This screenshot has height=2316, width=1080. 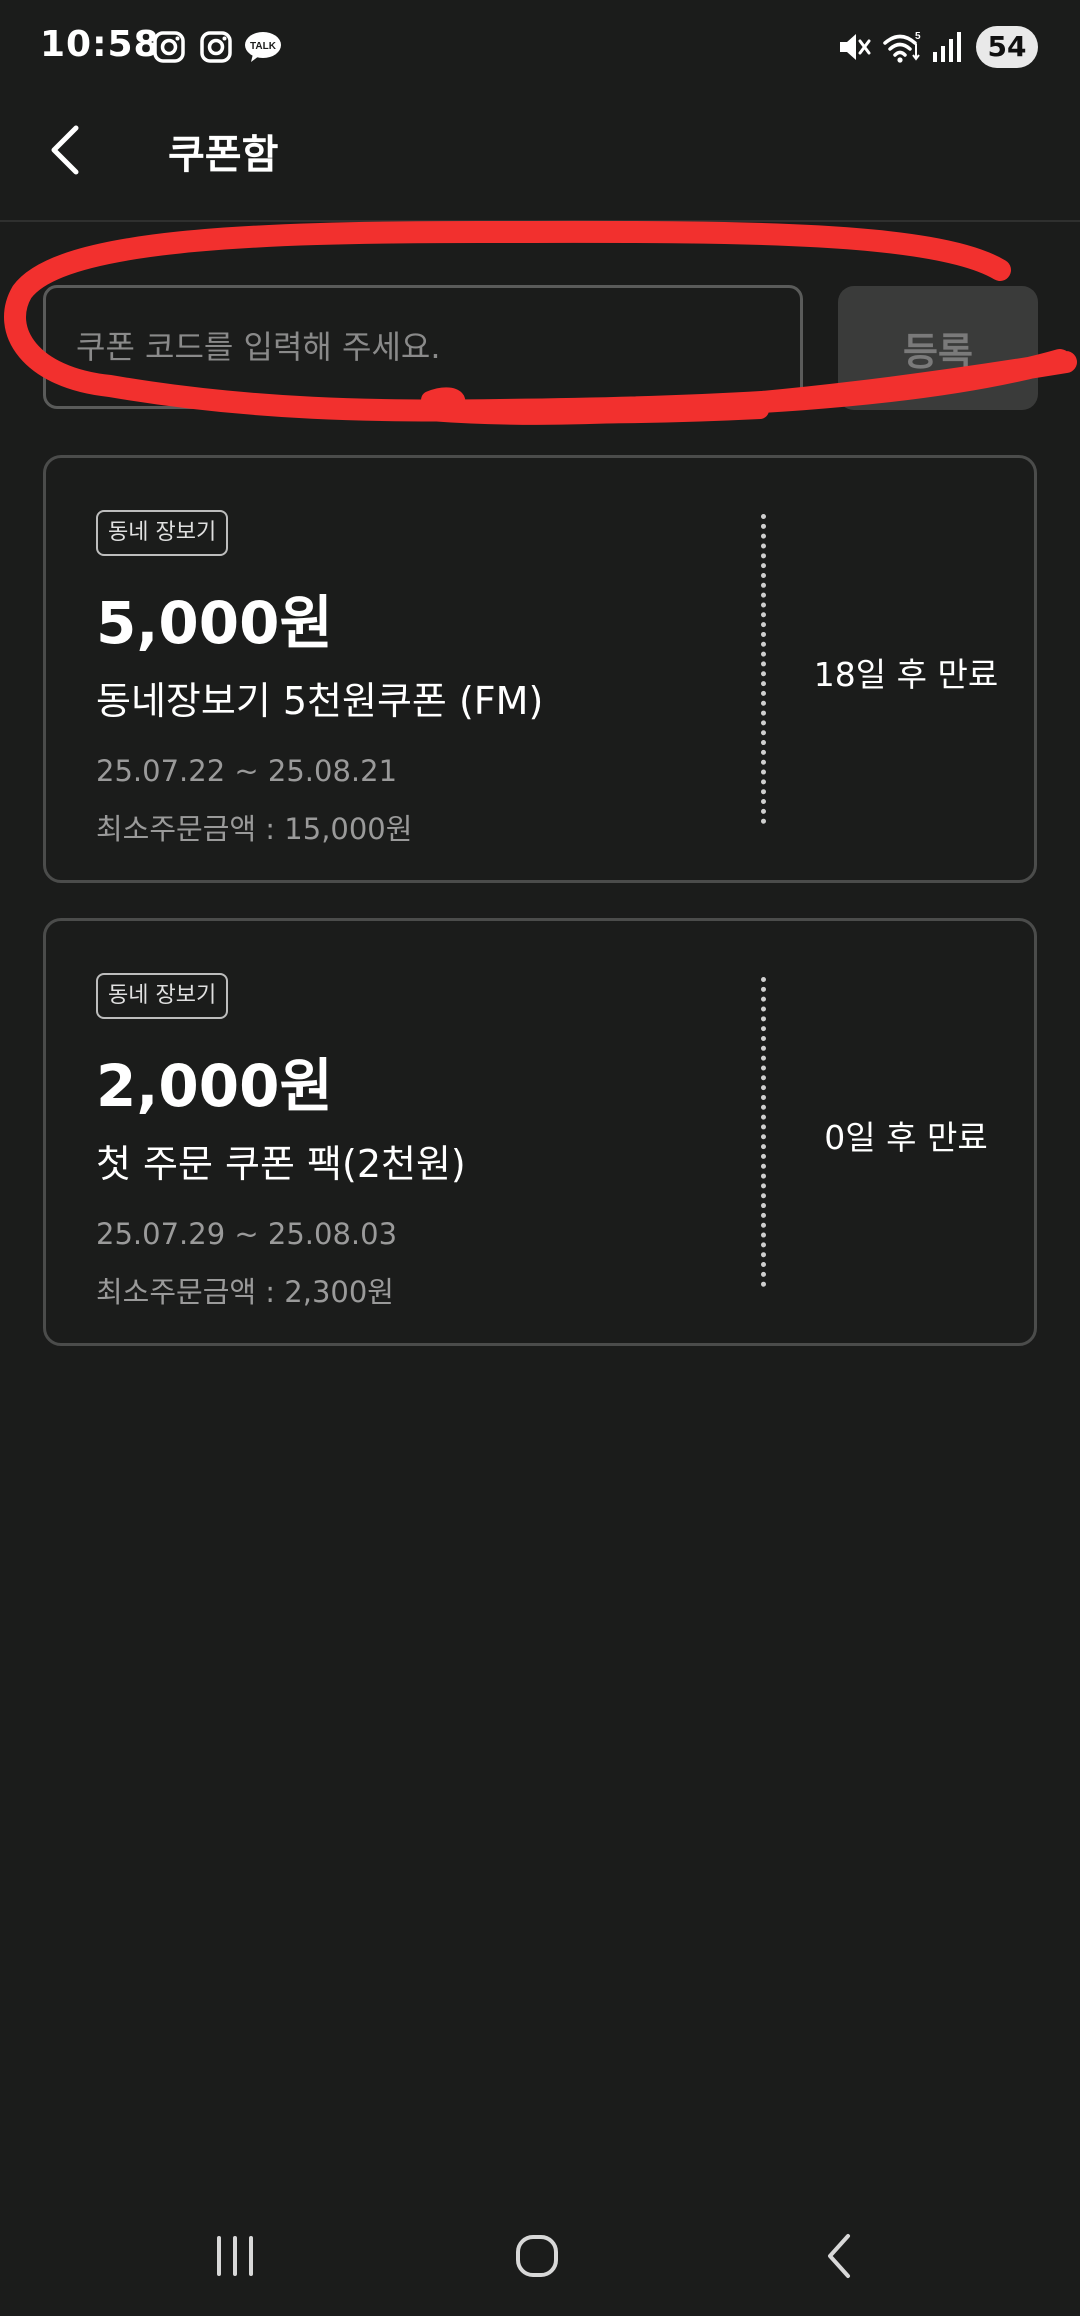 I want to click on signal-icon, so click(x=947, y=47).